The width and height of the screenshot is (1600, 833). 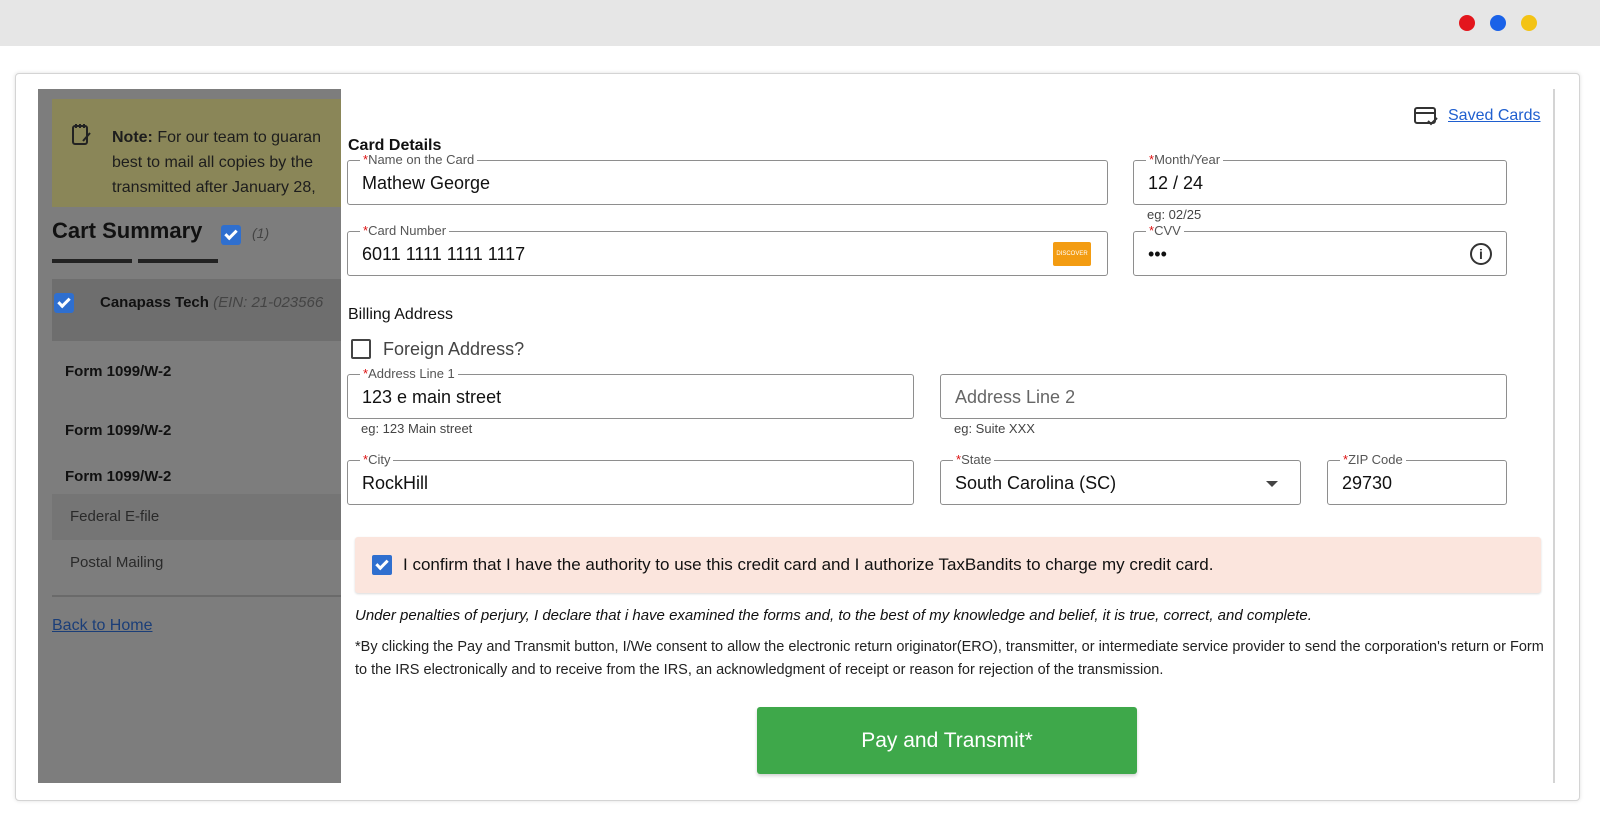 I want to click on expiry-hint: eg: 02/25, so click(x=1174, y=214).